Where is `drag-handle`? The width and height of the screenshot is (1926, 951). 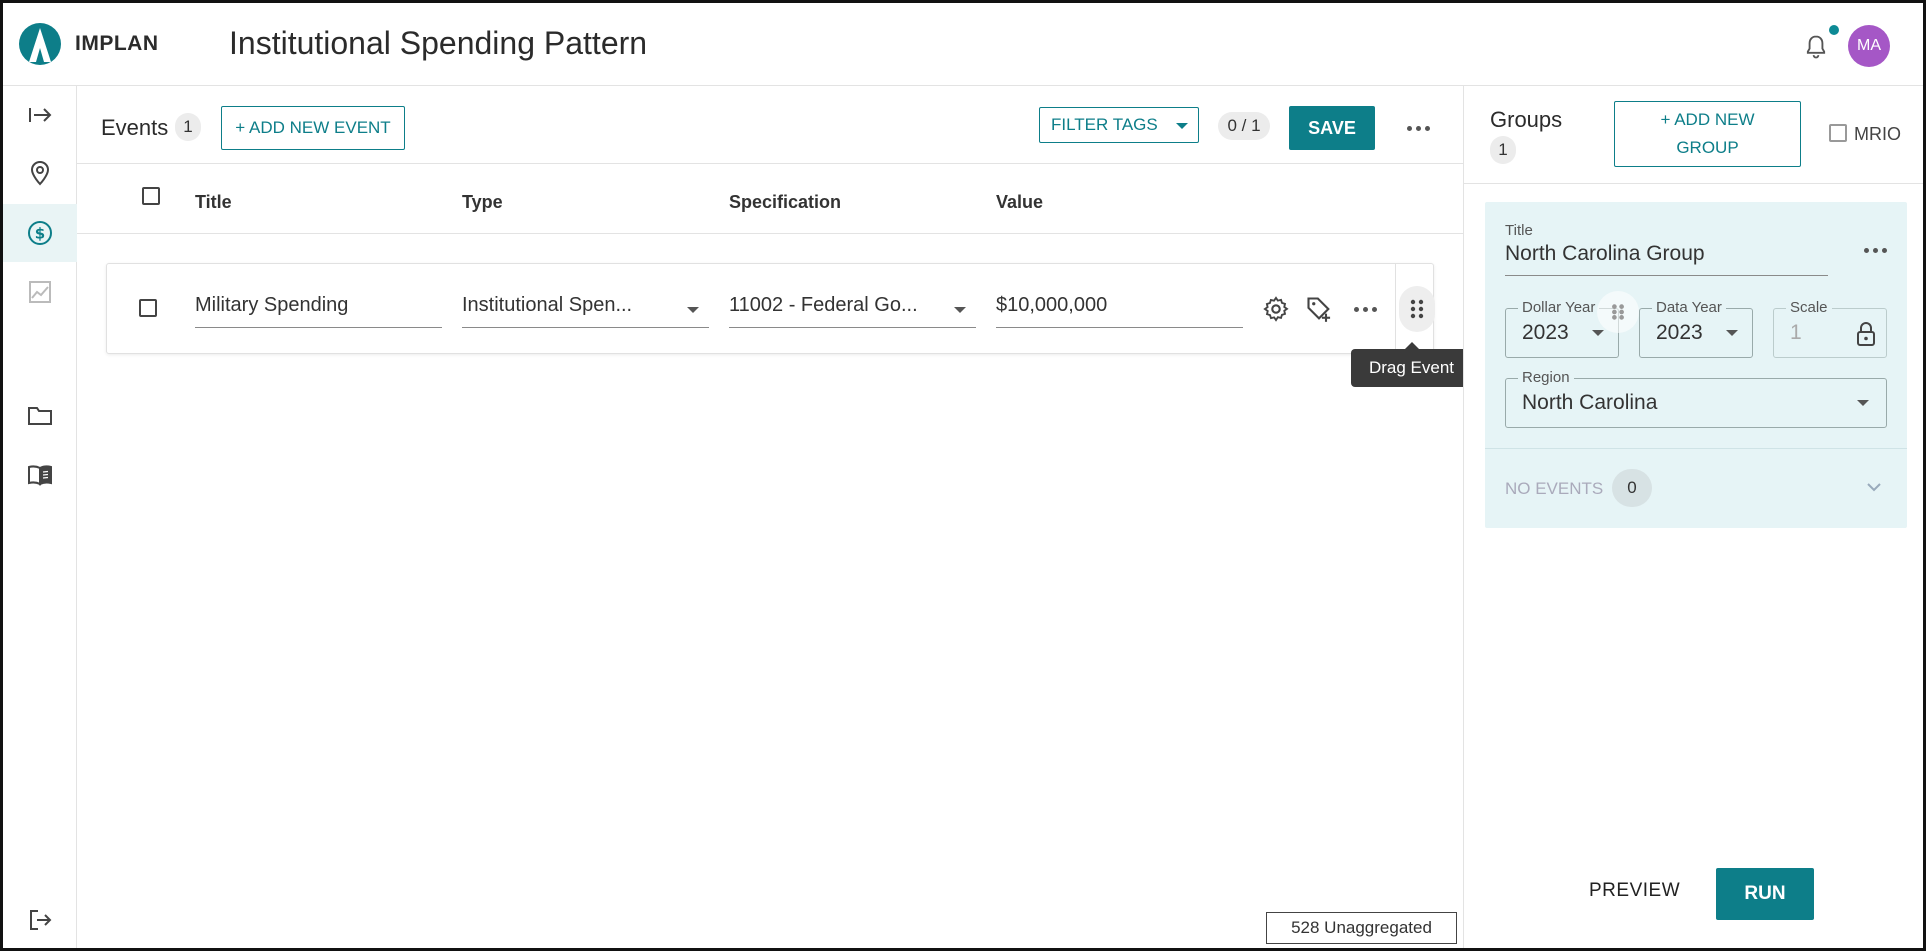 drag-handle is located at coordinates (1417, 309).